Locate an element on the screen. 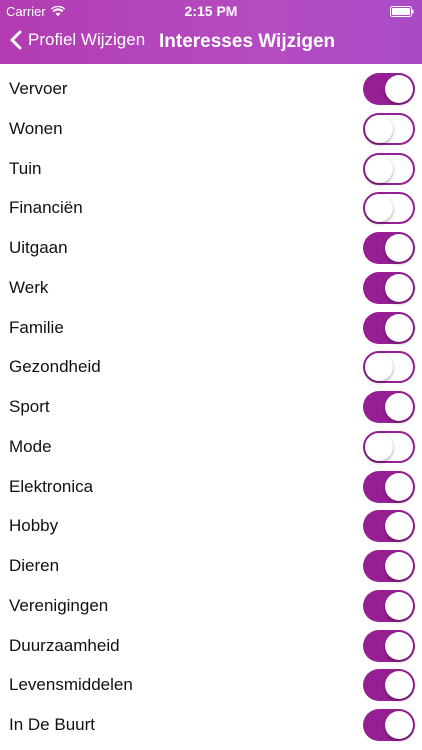  back-button: Profiel Wijzigen is located at coordinates (77, 40).